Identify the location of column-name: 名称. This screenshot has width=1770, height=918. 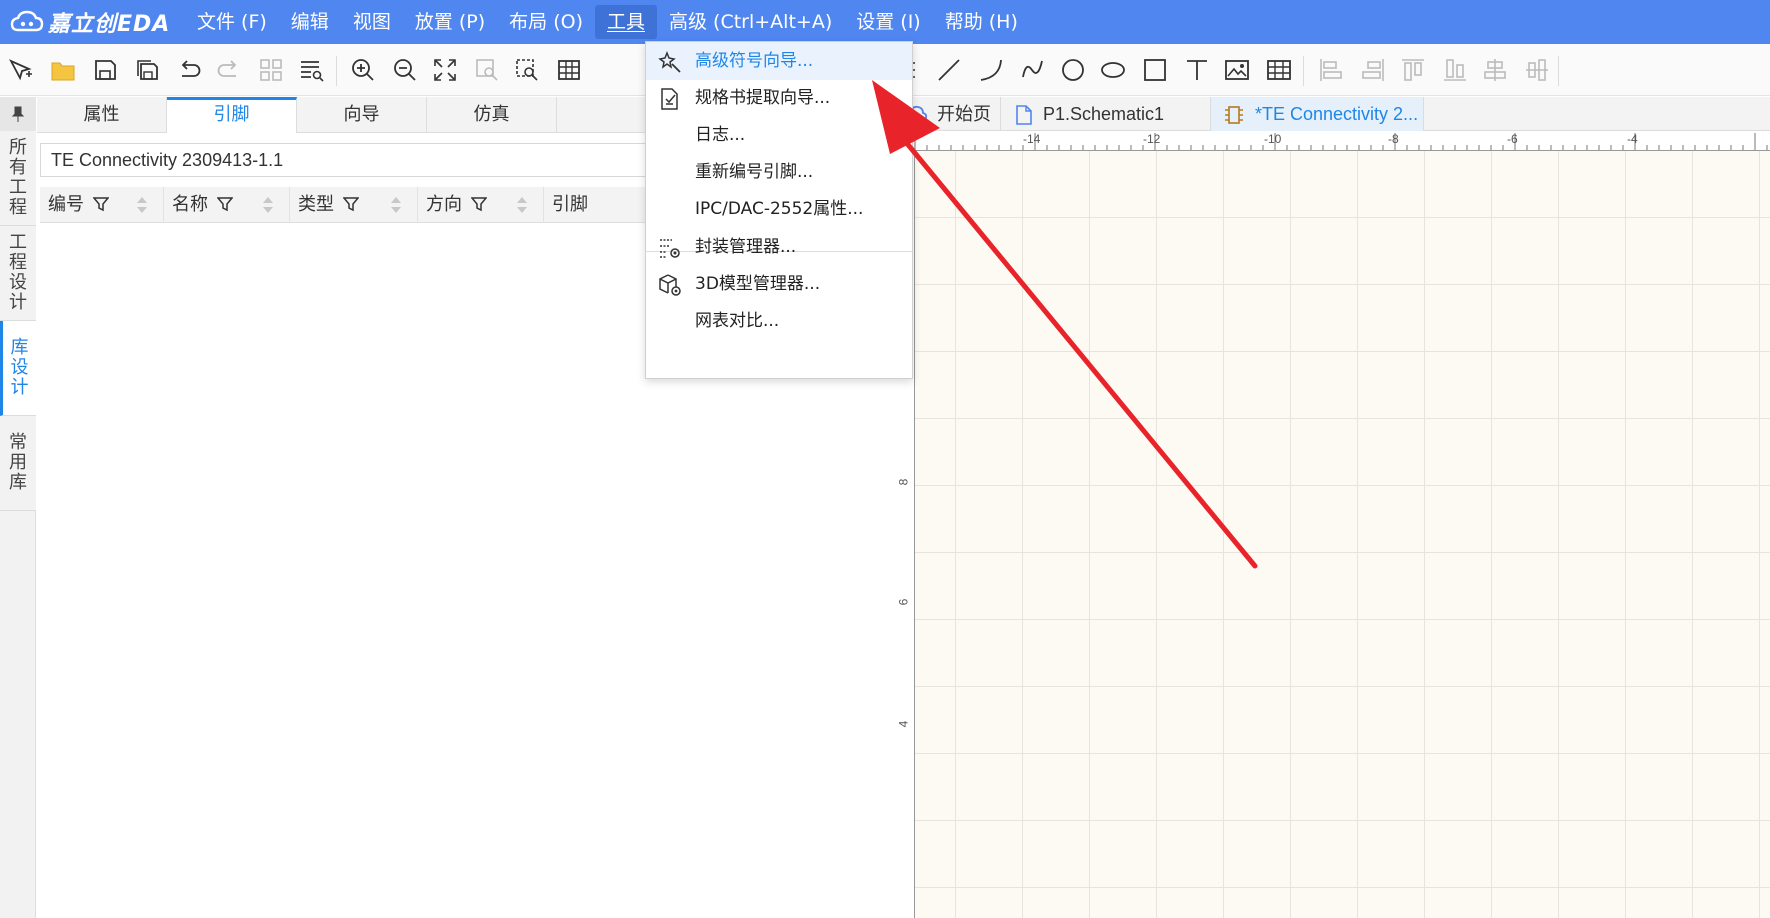
(227, 205).